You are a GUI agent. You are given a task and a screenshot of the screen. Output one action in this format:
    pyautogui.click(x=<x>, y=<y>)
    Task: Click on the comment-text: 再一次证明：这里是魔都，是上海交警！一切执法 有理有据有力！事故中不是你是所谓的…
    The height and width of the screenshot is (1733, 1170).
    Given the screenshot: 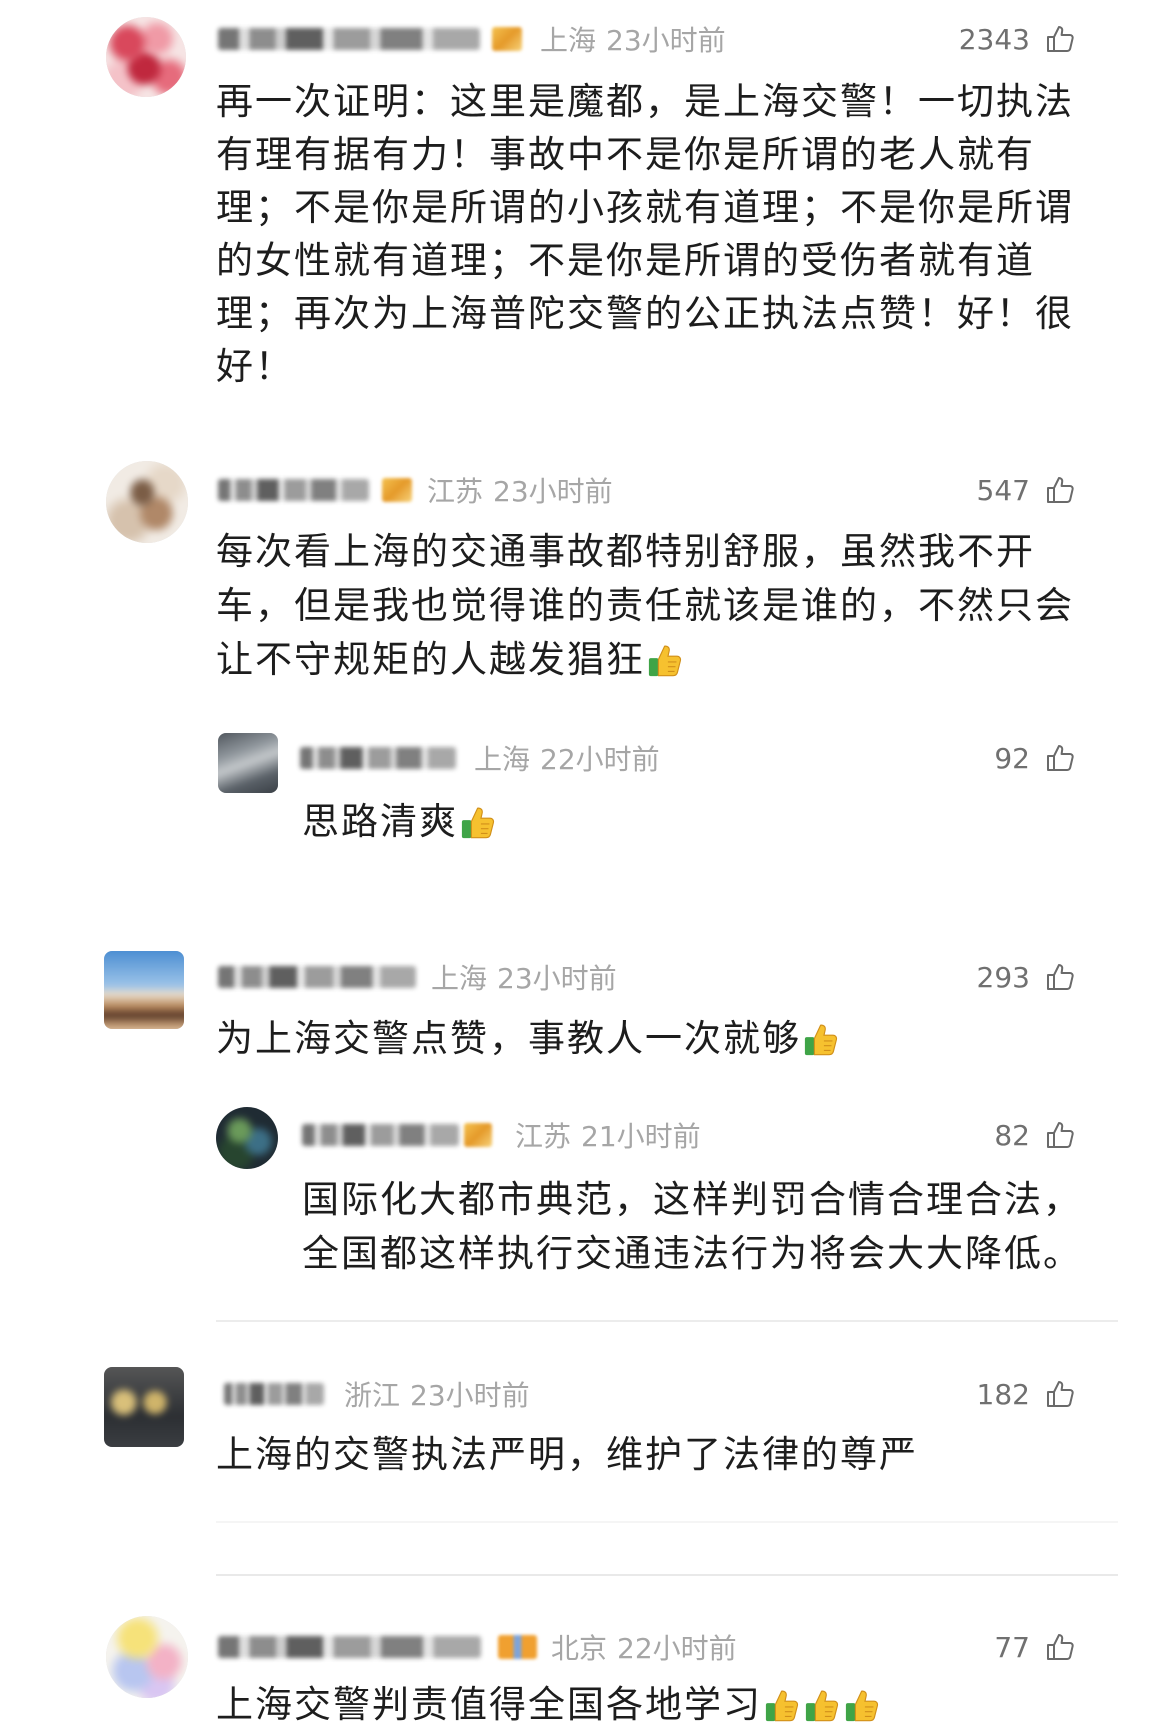 What is the action you would take?
    pyautogui.click(x=645, y=234)
    